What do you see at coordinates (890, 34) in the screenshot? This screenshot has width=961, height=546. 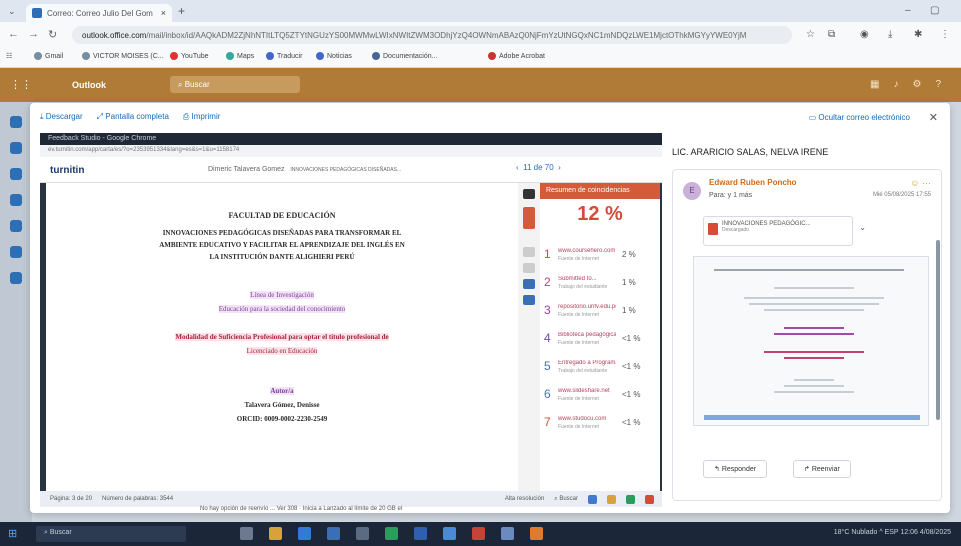 I see `download-icon: ⤓` at bounding box center [890, 34].